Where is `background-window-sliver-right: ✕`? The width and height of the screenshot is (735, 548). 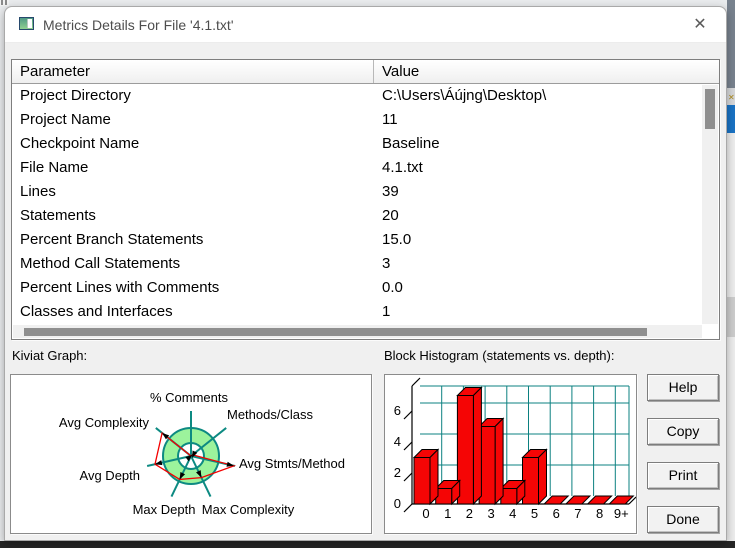
background-window-sliver-right: ✕ is located at coordinates (731, 274).